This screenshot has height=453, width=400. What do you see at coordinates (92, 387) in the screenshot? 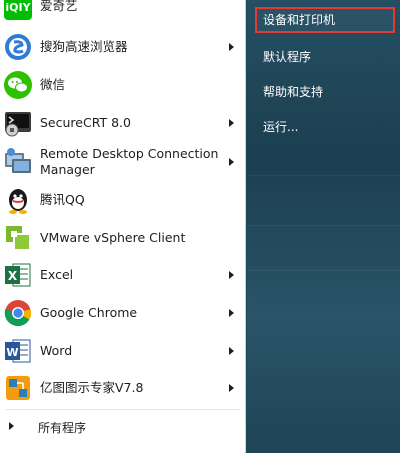
I see `program-label: 亿图图示专家V7.8` at bounding box center [92, 387].